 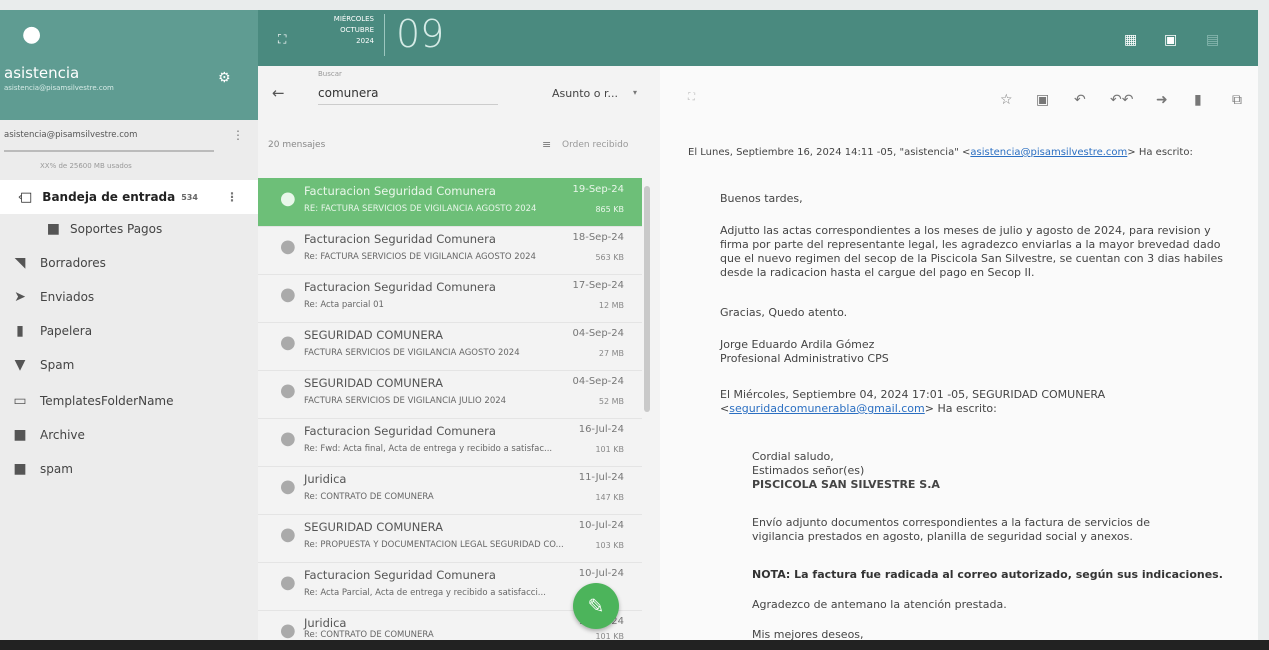 What do you see at coordinates (1160, 152) in the screenshot?
I see `reply-header-suffix: > Ha escrito:` at bounding box center [1160, 152].